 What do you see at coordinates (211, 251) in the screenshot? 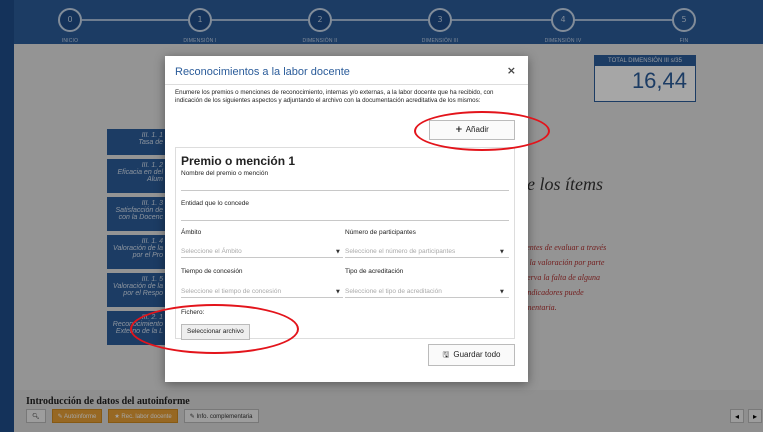
I see `scope-select: Seleccione el Ámbito` at bounding box center [211, 251].